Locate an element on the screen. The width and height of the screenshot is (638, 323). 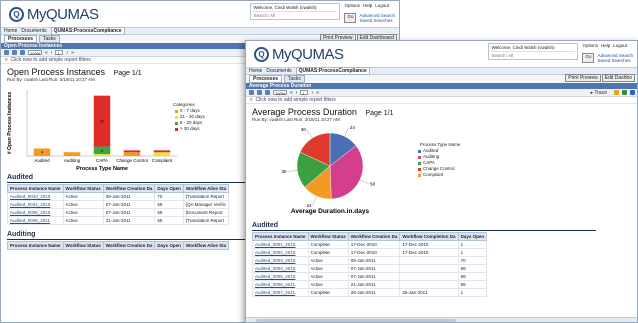
horizontal-scrollbar is located at coordinates (441, 319).